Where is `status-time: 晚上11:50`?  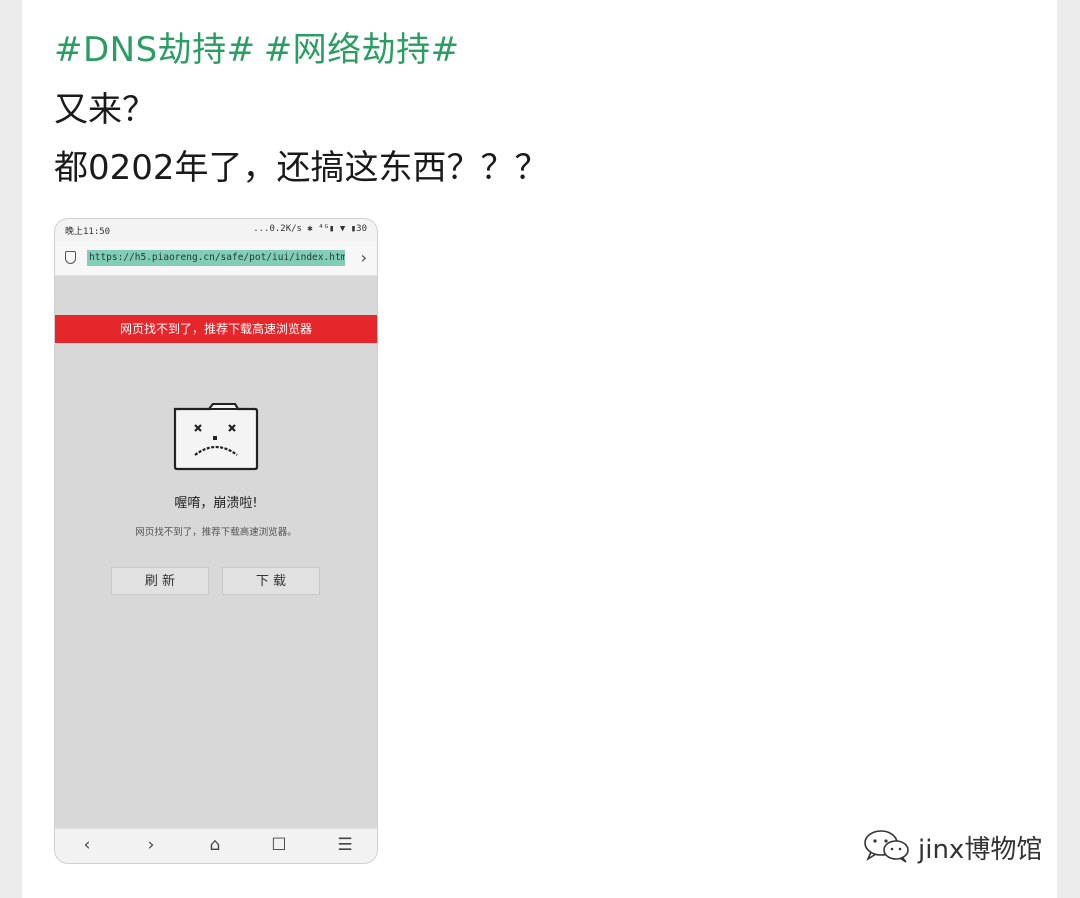
status-time: 晚上11:50 is located at coordinates (88, 232).